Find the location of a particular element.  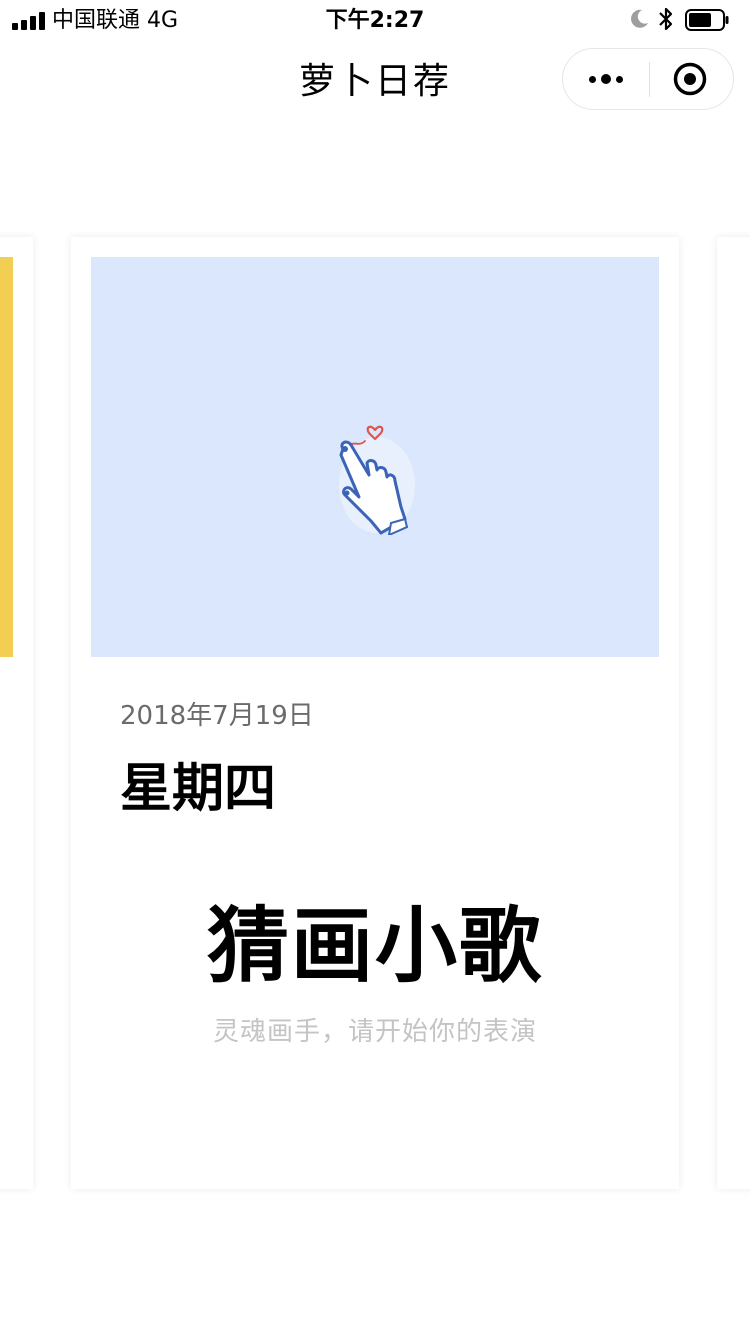

card-title: 猜画小歌 is located at coordinates (374, 946).